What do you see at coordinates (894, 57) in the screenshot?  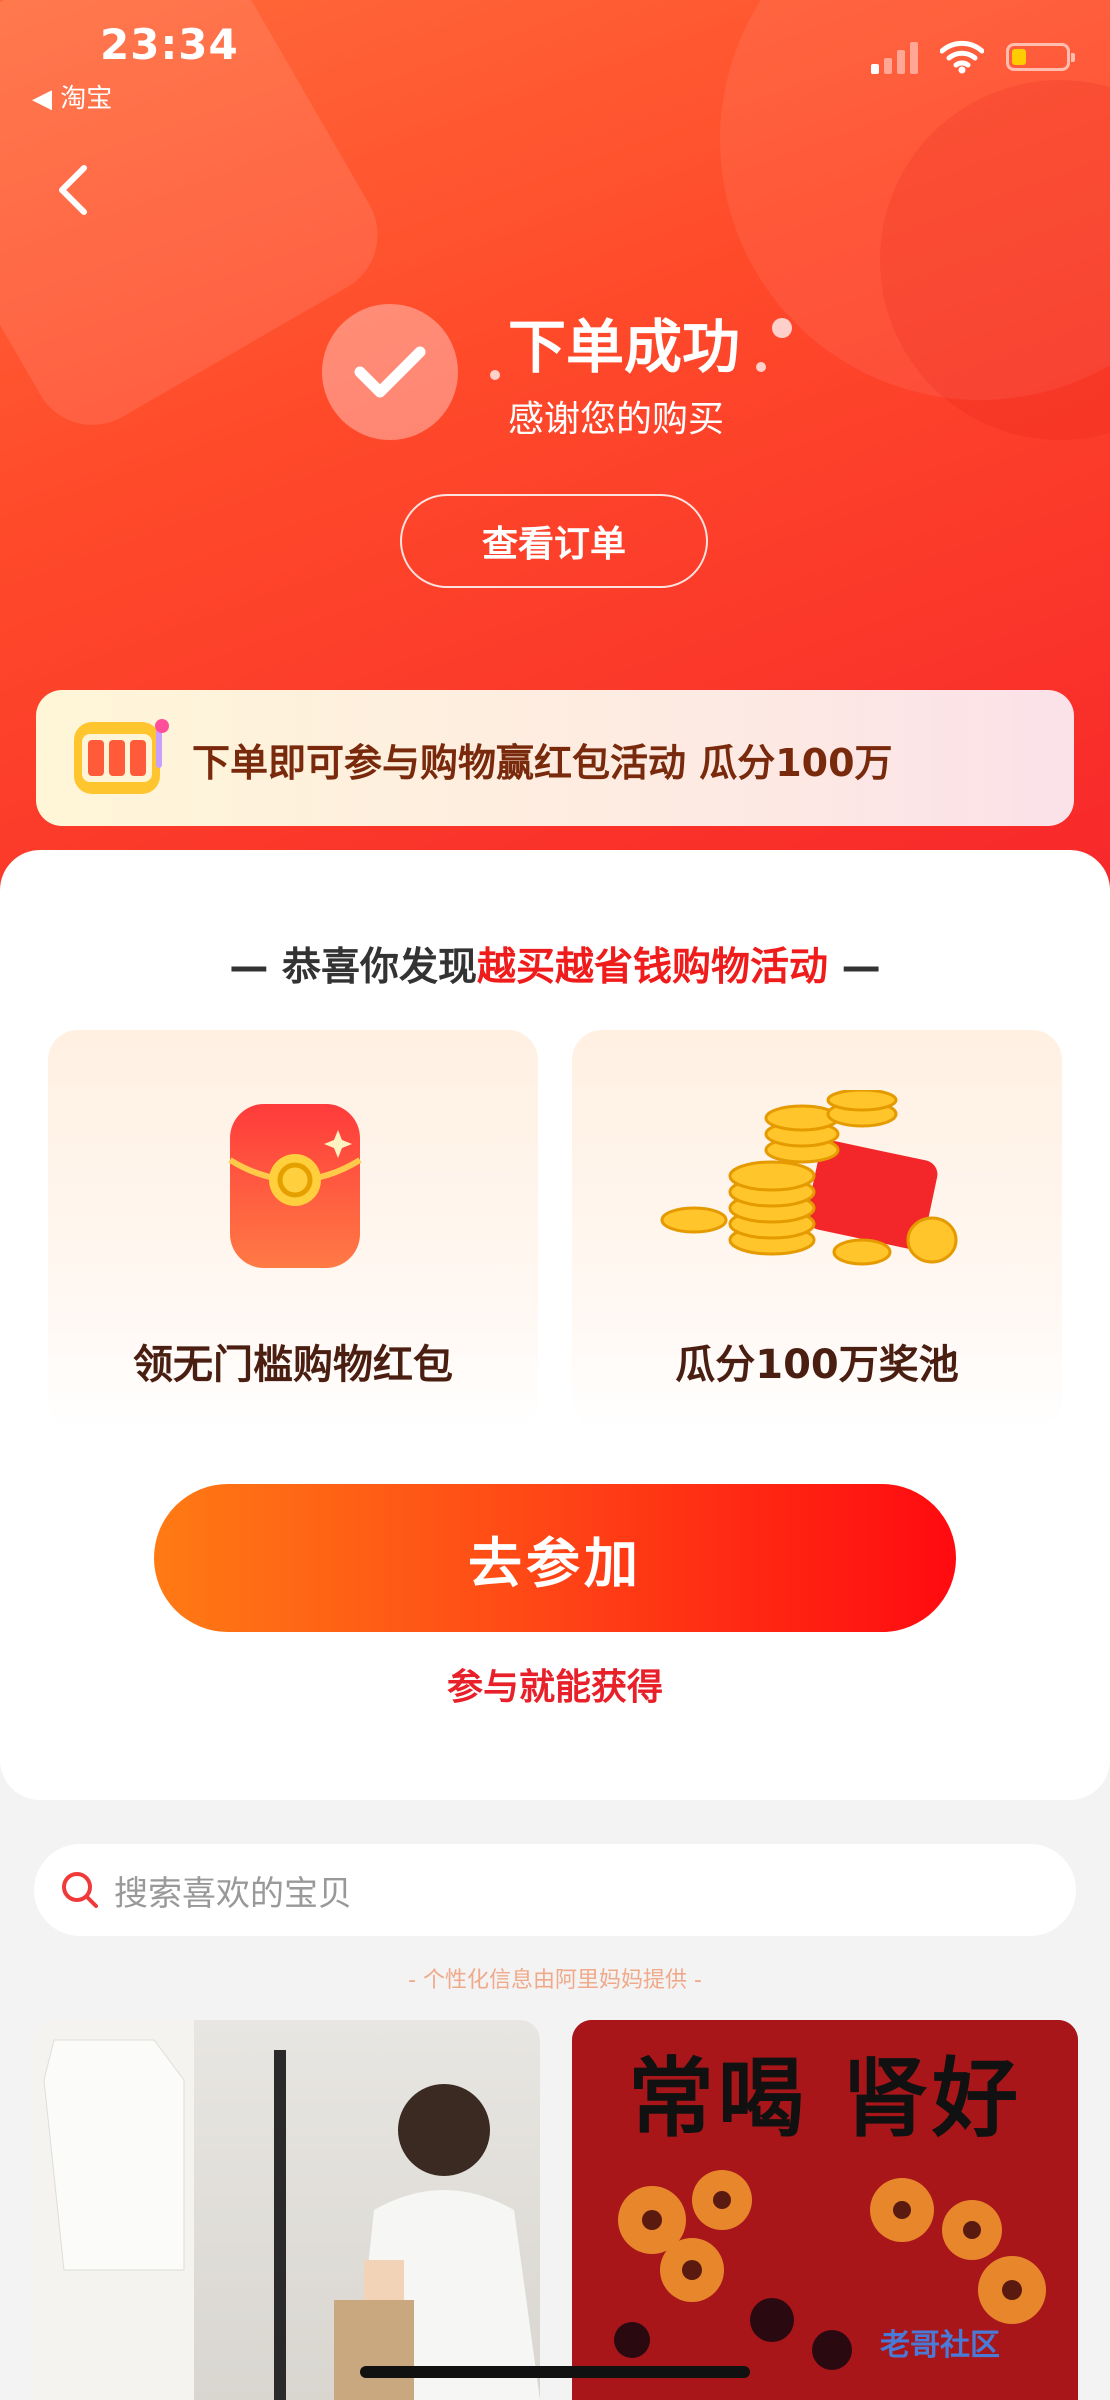 I see `signal-icon` at bounding box center [894, 57].